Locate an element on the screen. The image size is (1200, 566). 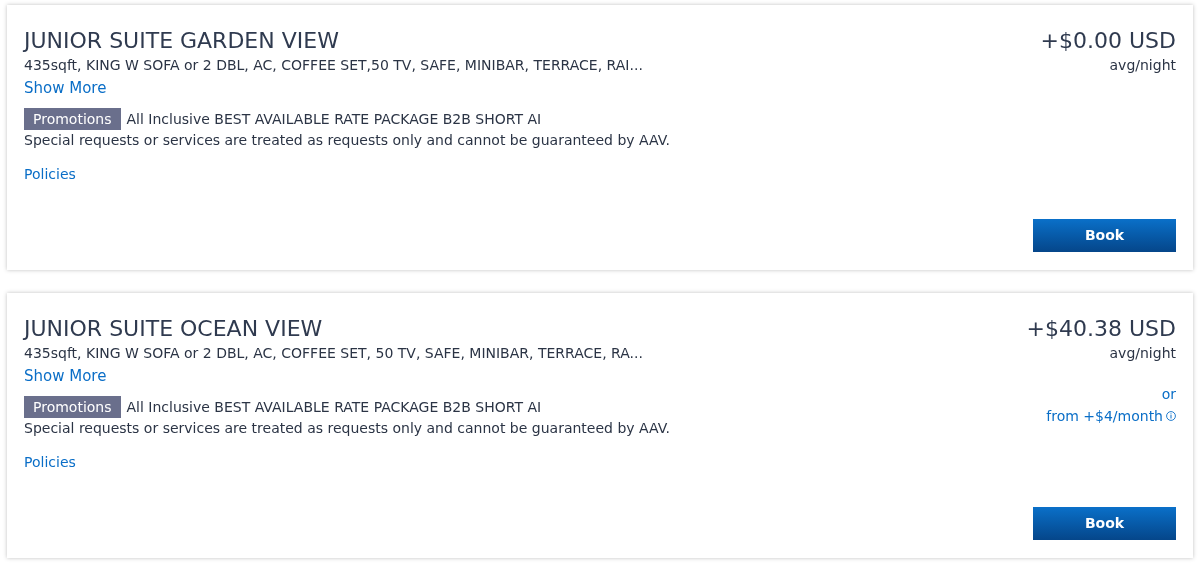
room-title: JUNIOR SUITE GARDEN VIEW is located at coordinates (181, 41).